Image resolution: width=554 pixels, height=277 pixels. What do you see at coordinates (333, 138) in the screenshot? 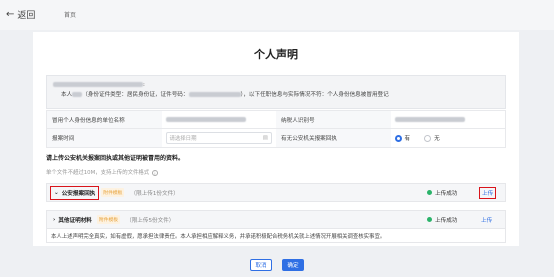
I see `receipt-label: 有无公安机关报案回执` at bounding box center [333, 138].